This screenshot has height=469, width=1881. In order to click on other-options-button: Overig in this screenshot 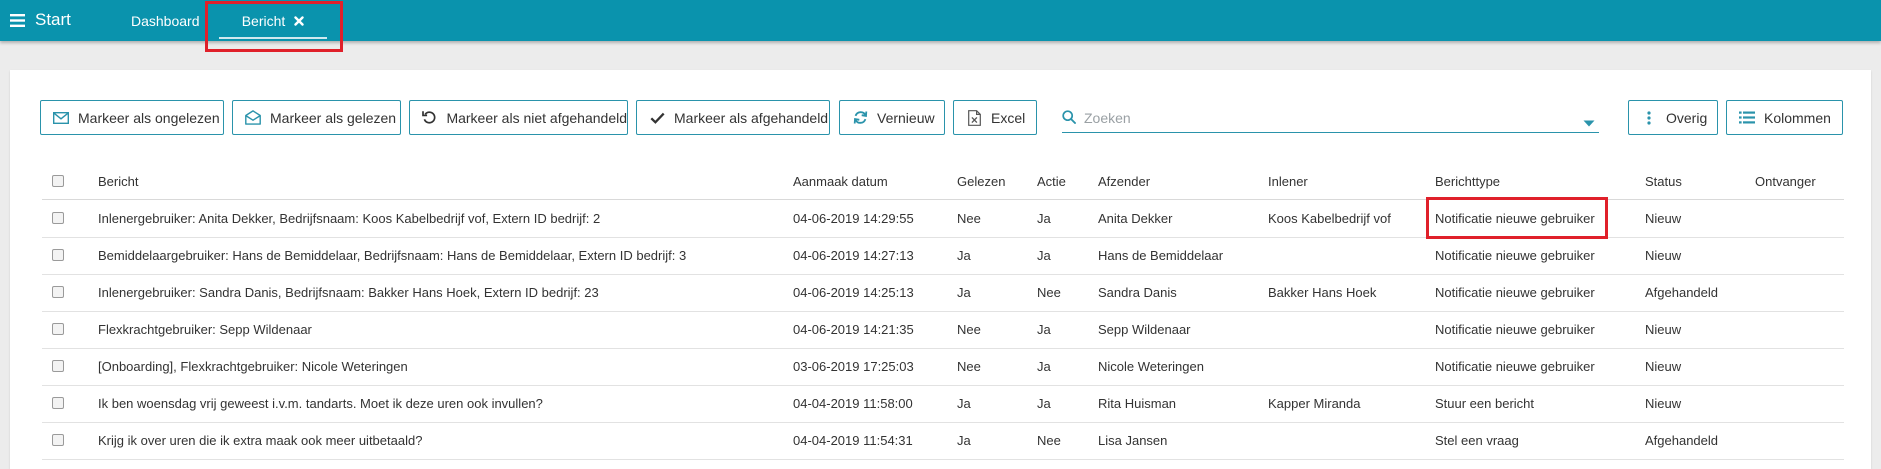, I will do `click(1673, 117)`.